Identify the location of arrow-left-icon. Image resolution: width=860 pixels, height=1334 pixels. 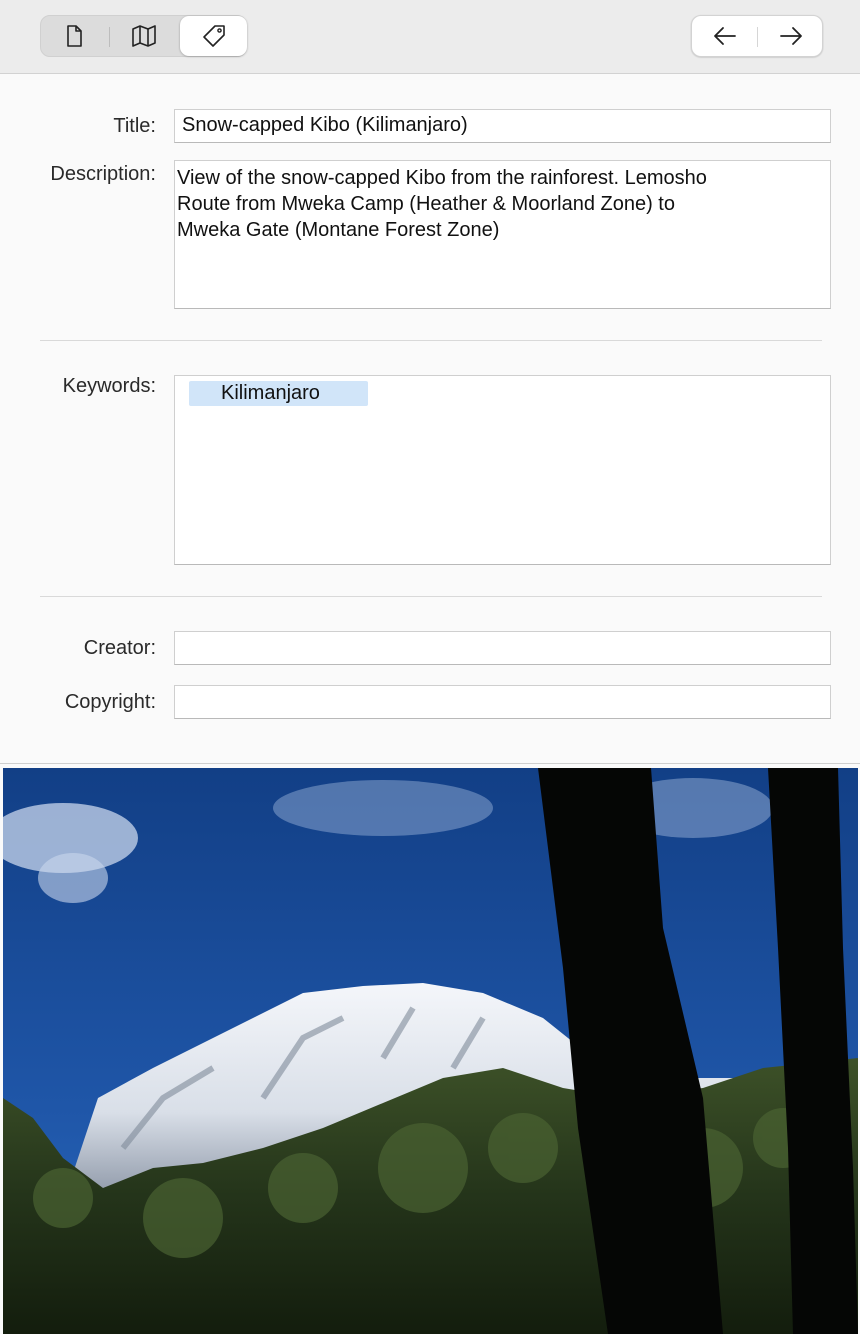
(725, 36).